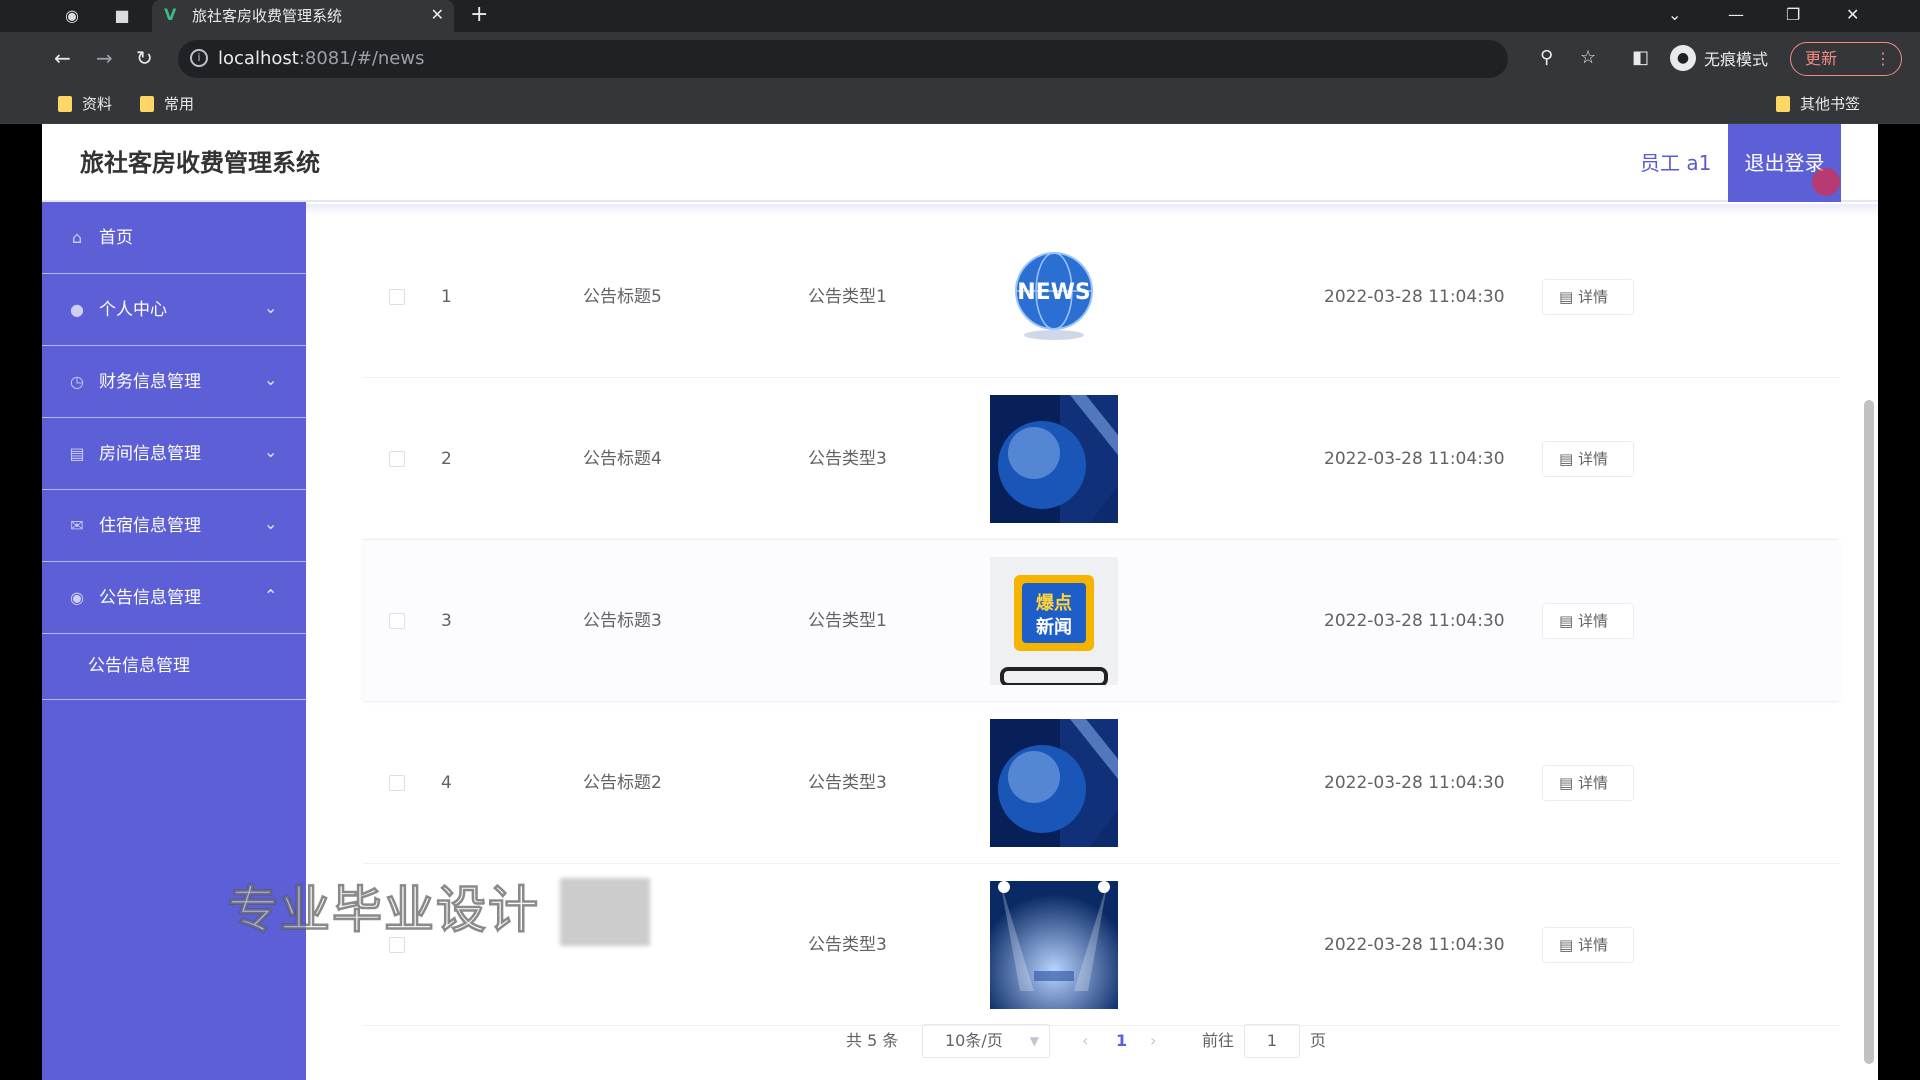 This screenshot has height=1080, width=1920. Describe the element at coordinates (174, 526) in the screenshot. I see `sidebar-item-lodging: ✉ 住宿信息管理 ⌄` at that location.